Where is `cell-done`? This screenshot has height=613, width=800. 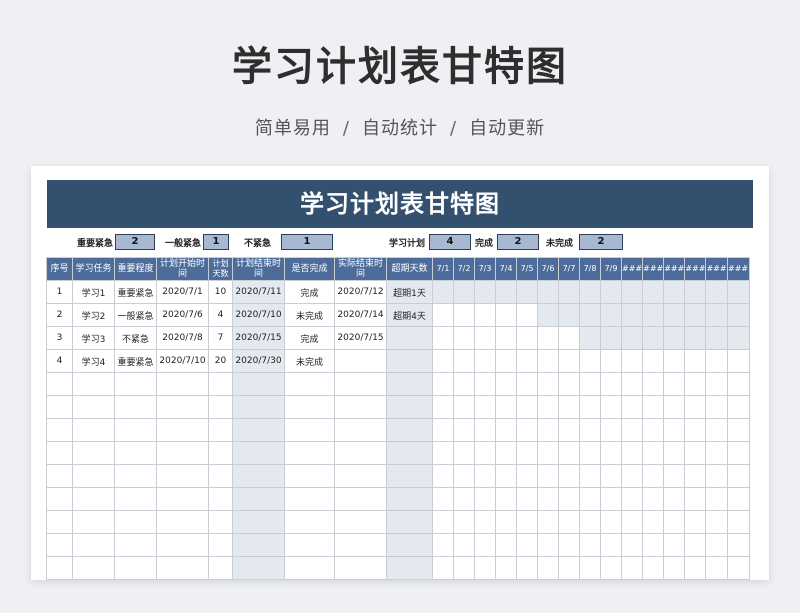
cell-done is located at coordinates (309, 499).